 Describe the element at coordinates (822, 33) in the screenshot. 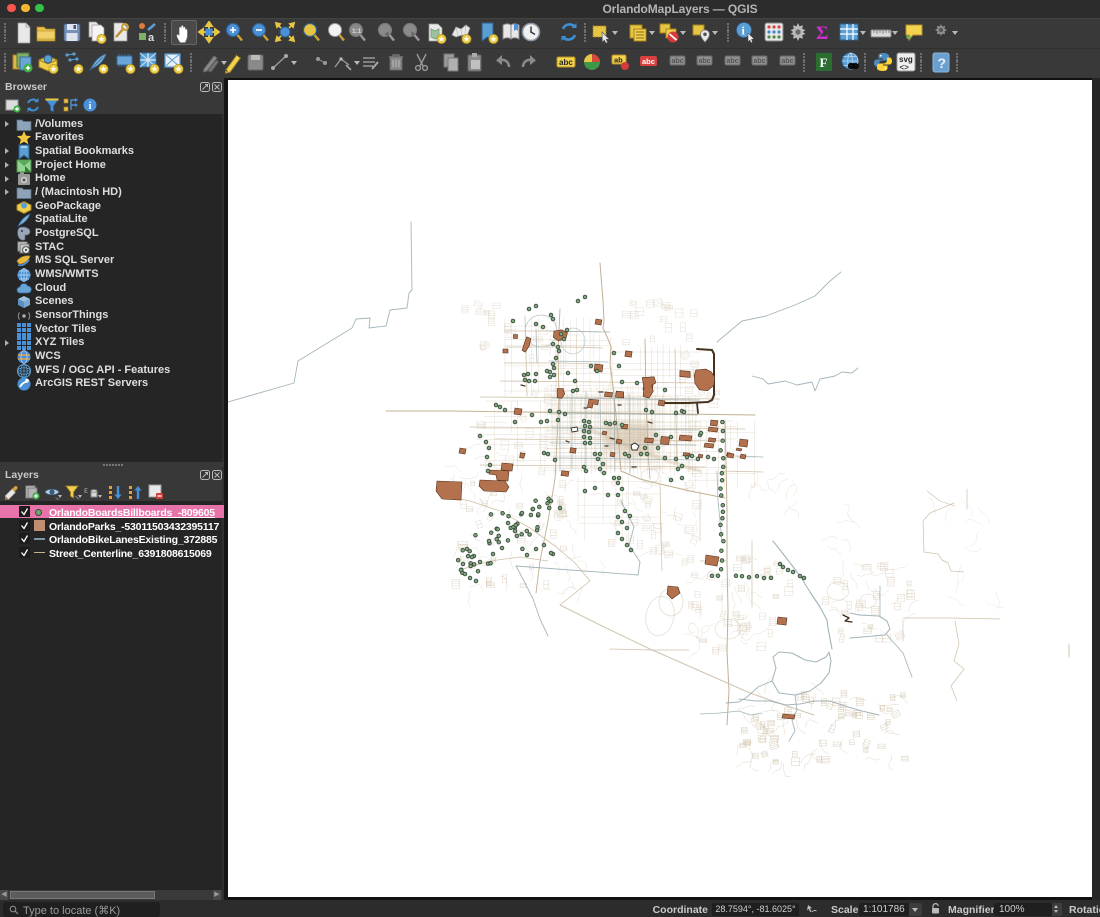

I see `svg-text: Σ` at that location.